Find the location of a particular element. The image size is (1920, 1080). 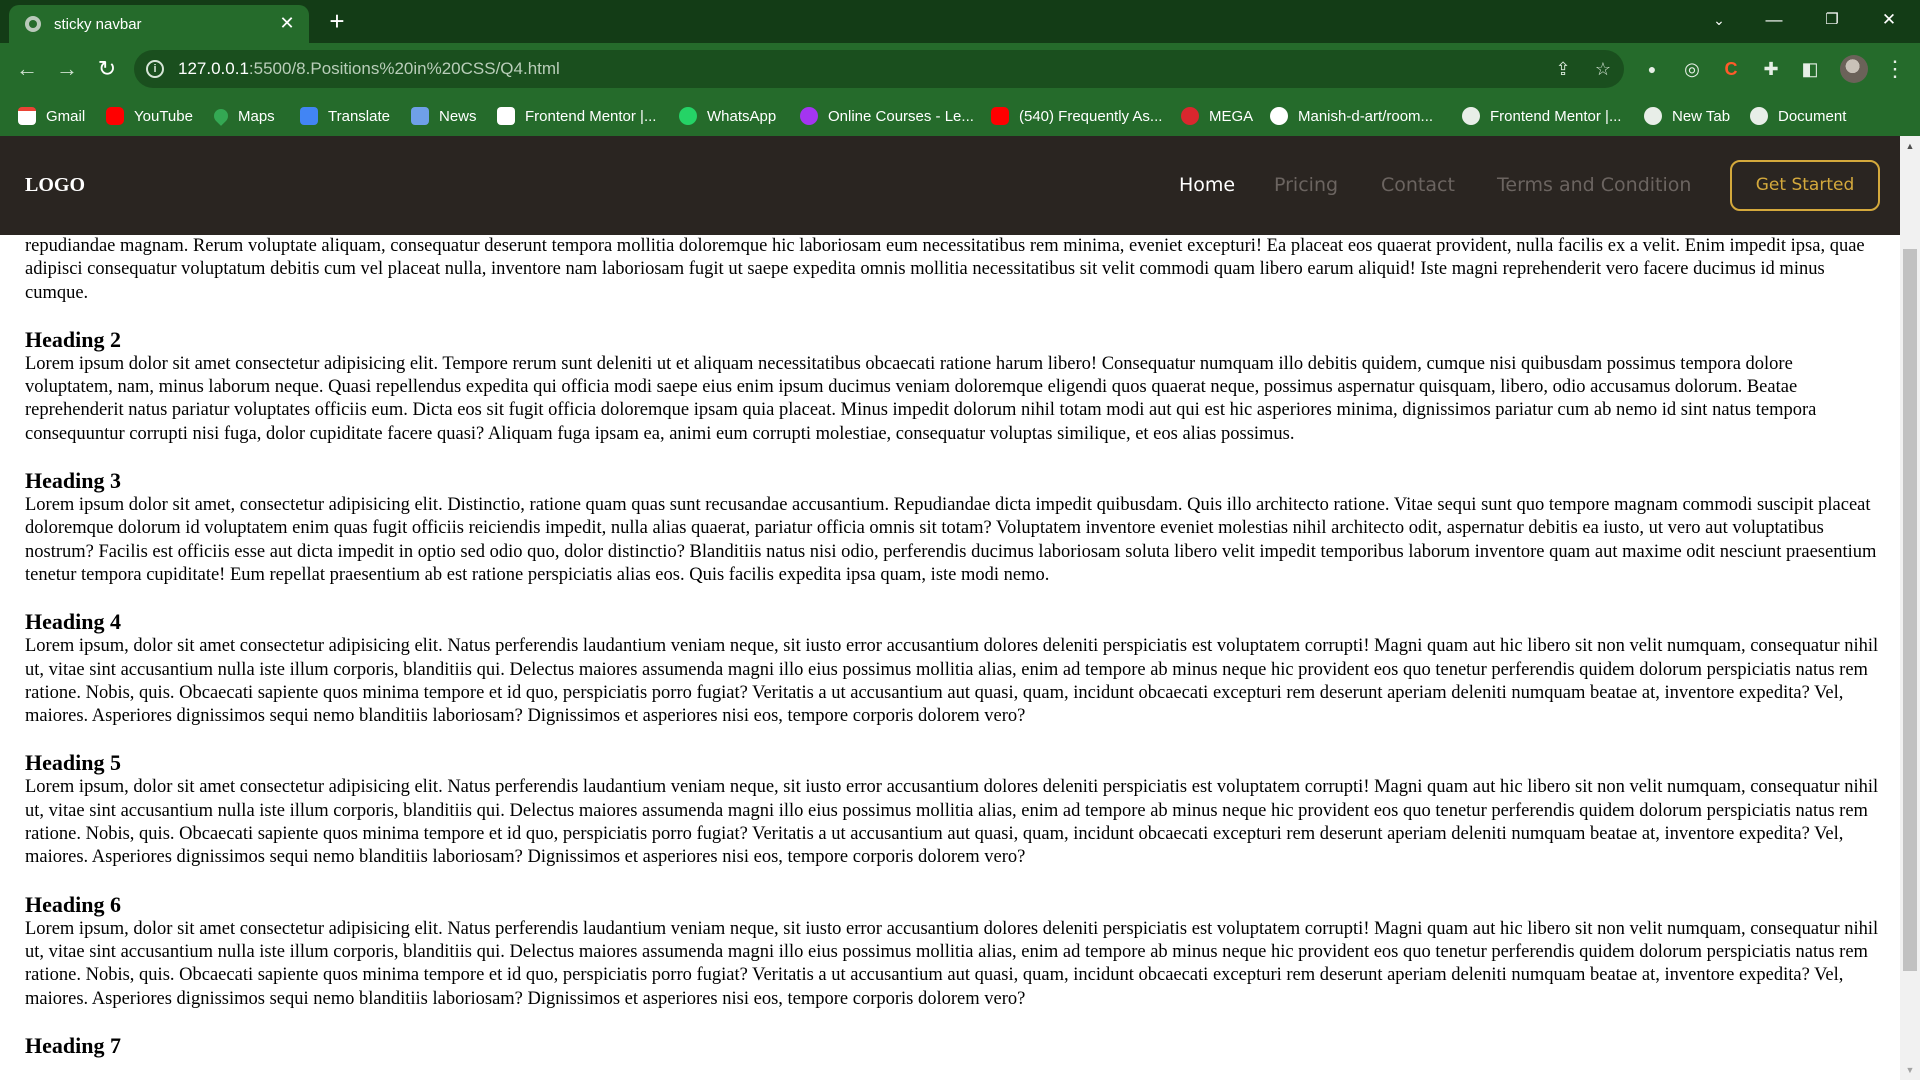

gmail-icon is located at coordinates (27, 116).